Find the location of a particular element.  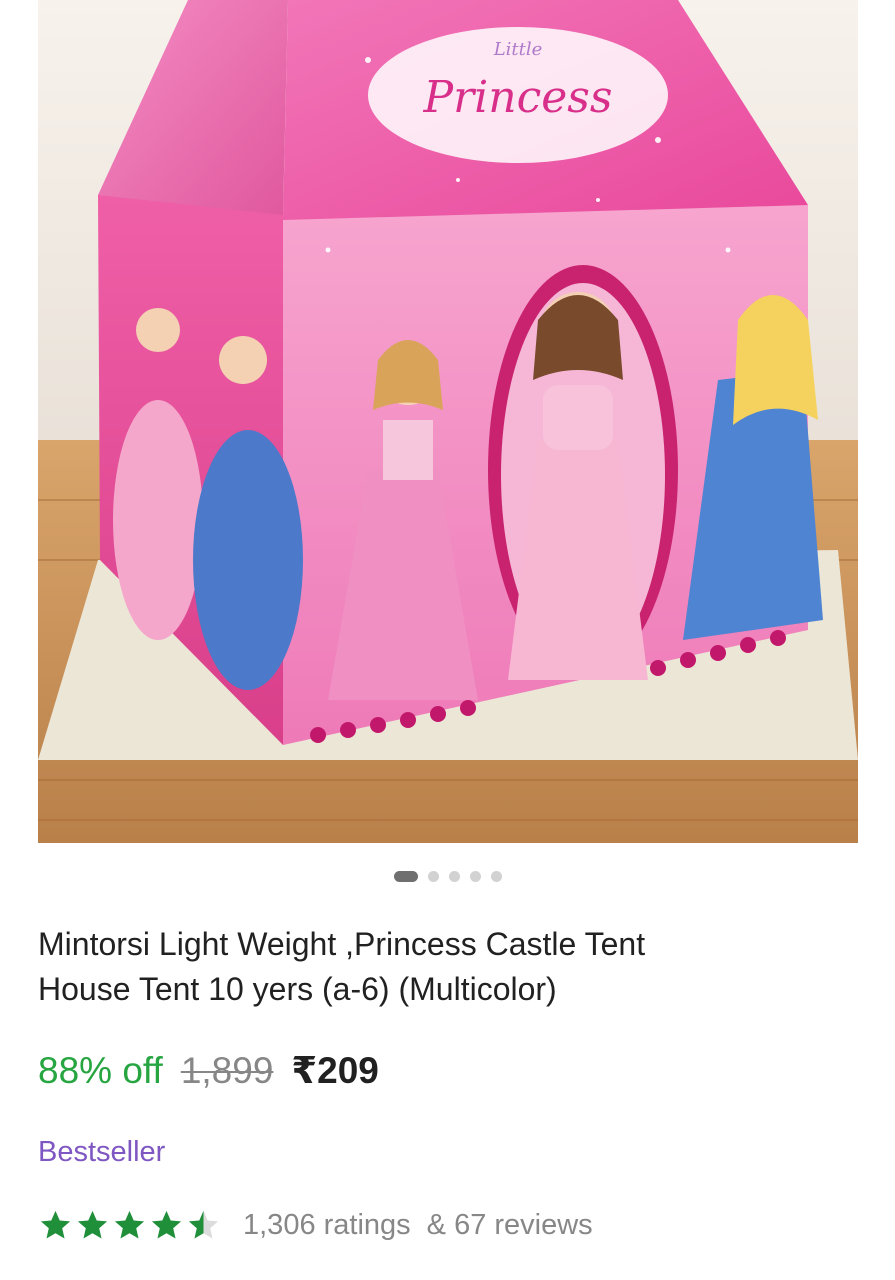

svg-text: Little is located at coordinates (518, 49).